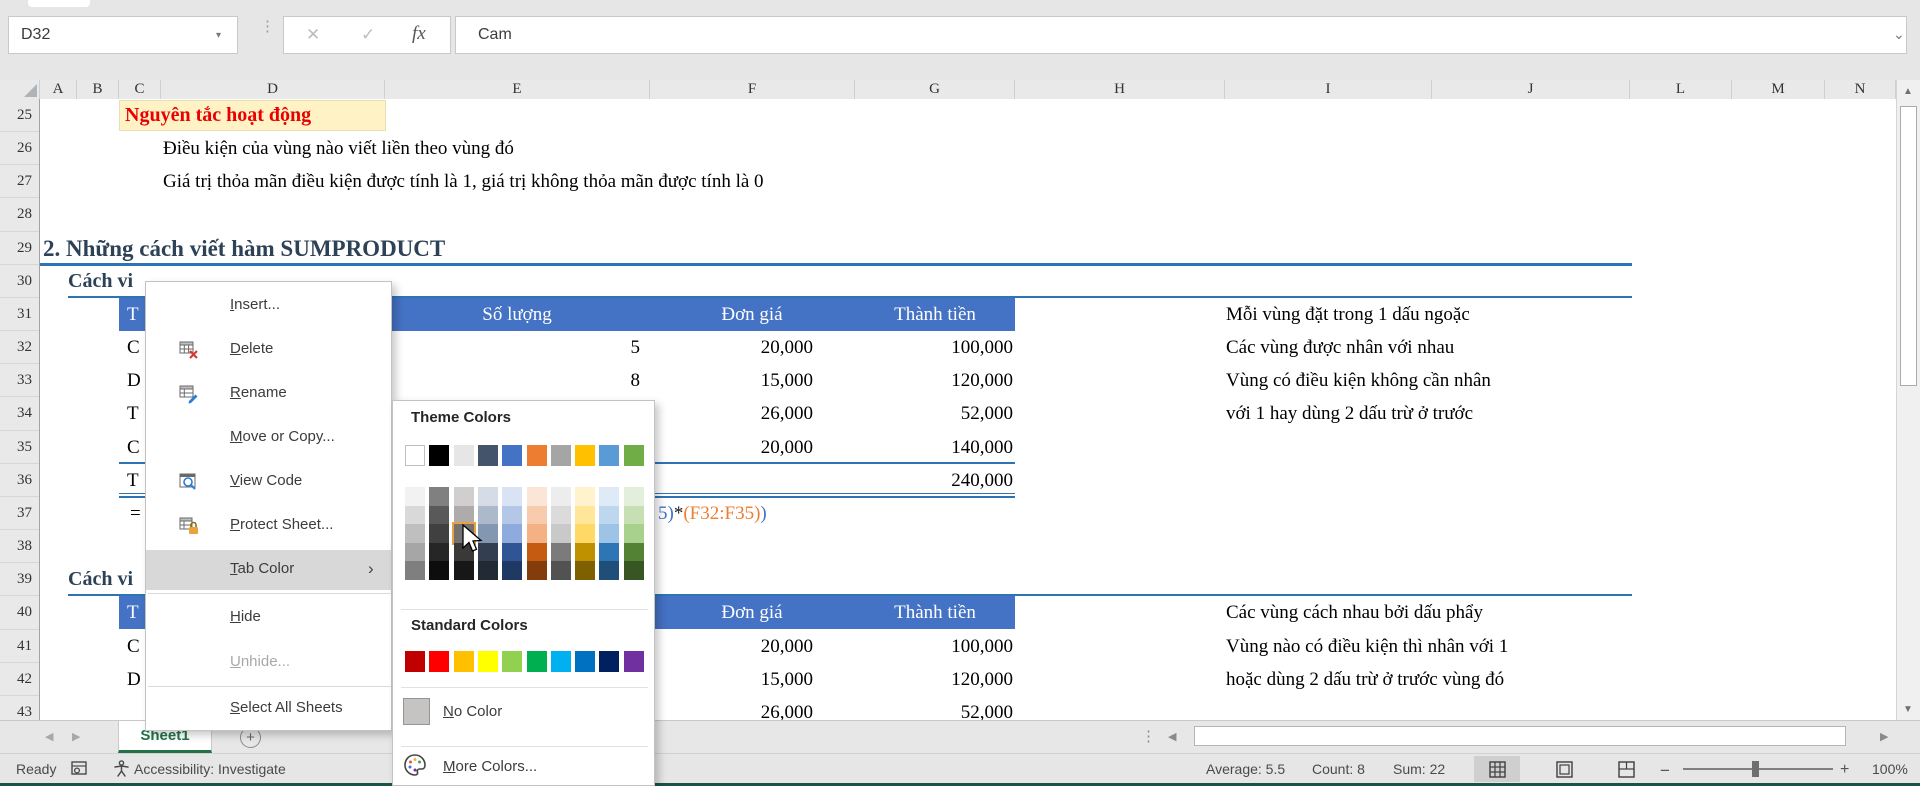  What do you see at coordinates (19, 679) in the screenshot?
I see `row-header-42: 42` at bounding box center [19, 679].